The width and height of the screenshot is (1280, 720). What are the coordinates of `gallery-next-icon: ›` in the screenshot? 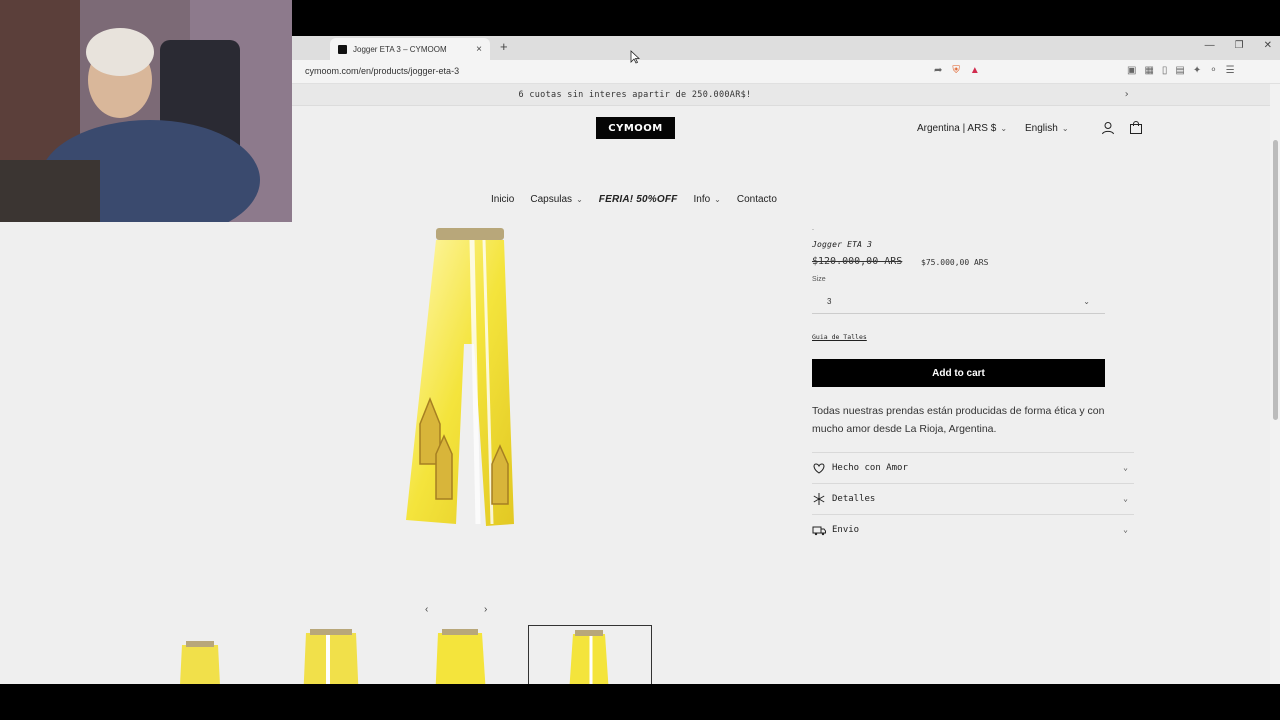 It's located at (485, 609).